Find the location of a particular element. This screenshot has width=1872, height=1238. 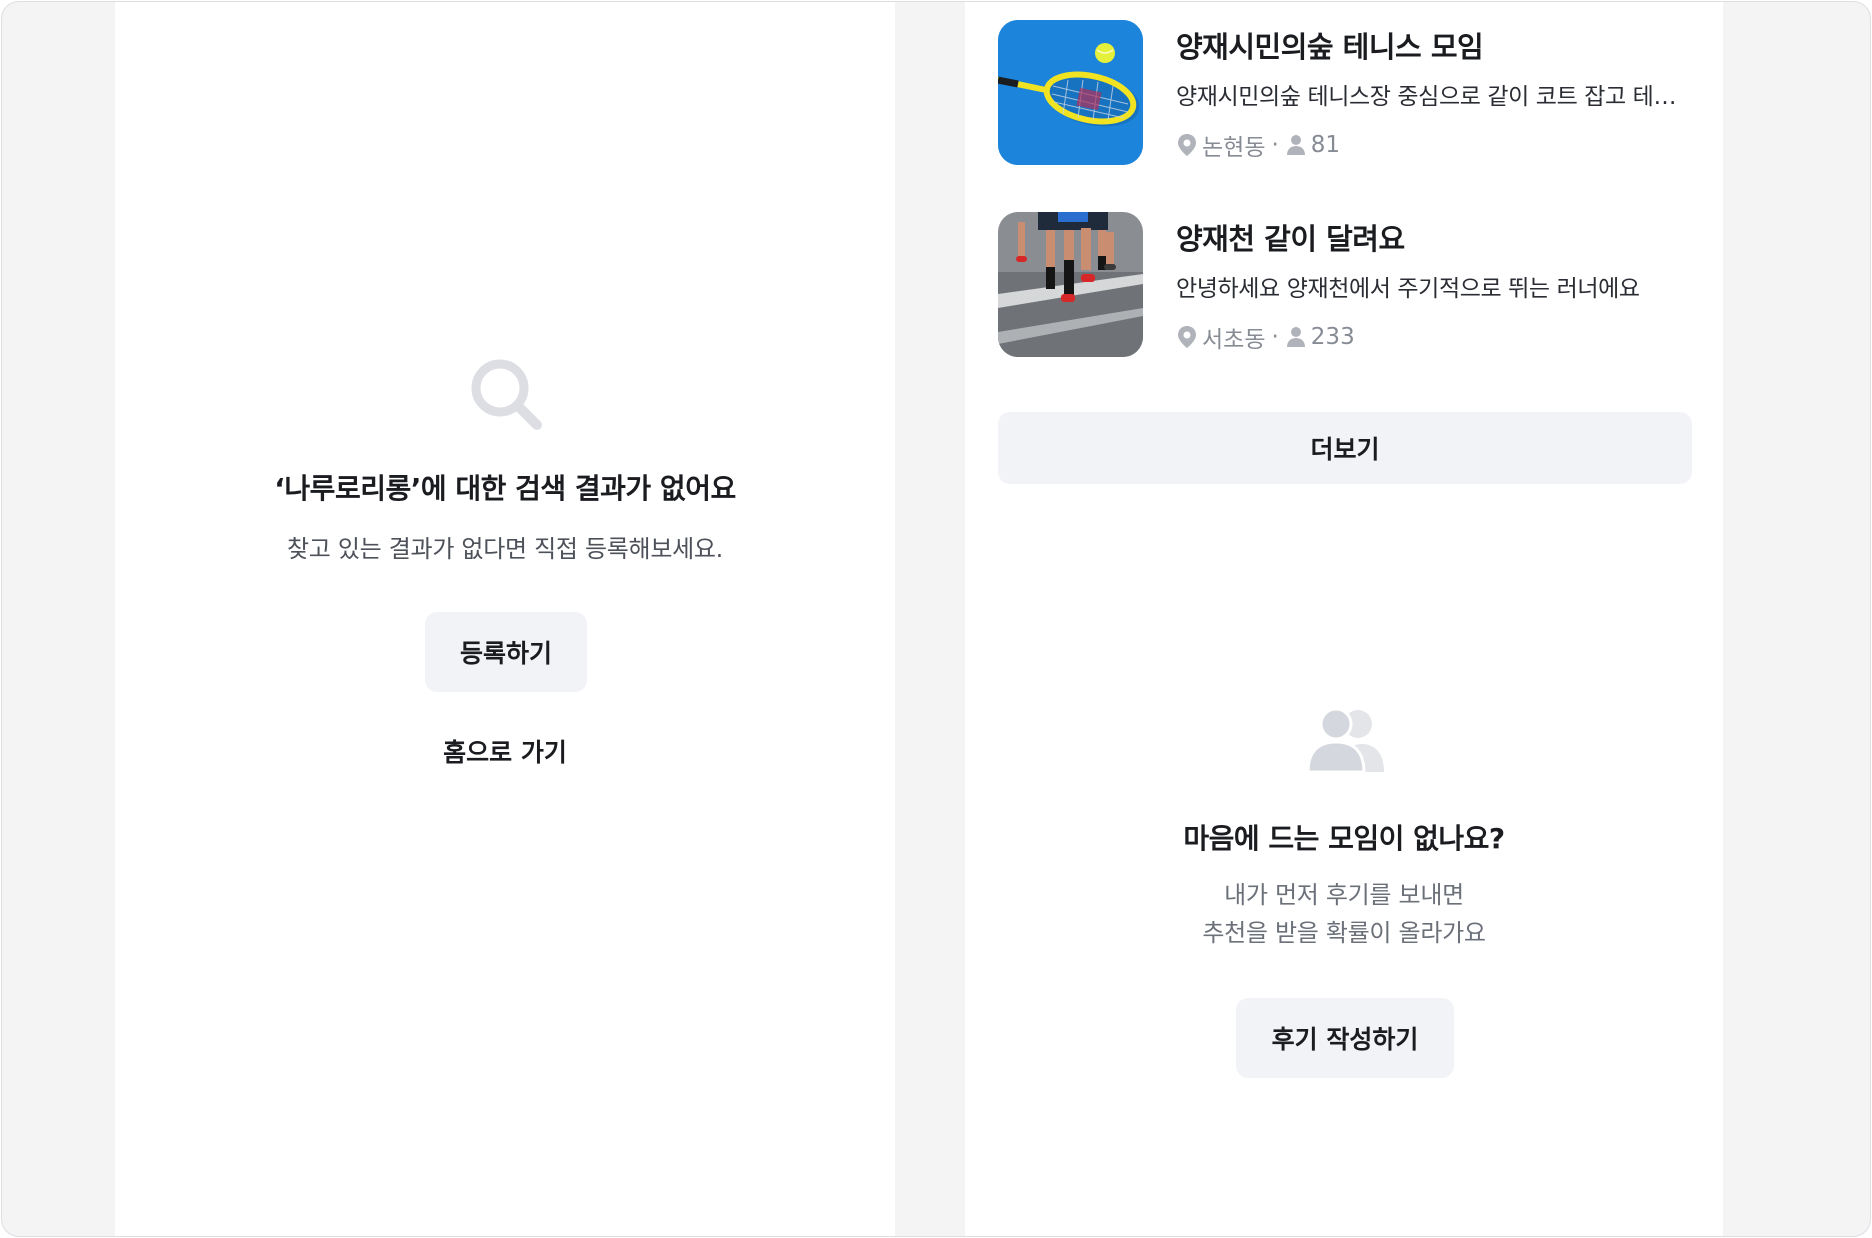

group-member-count: 233 is located at coordinates (1332, 337).